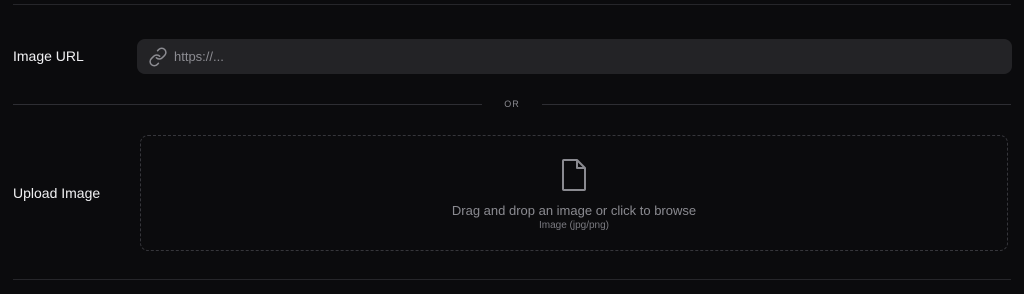  Describe the element at coordinates (57, 193) in the screenshot. I see `upload-image-label: Upload Image` at that location.